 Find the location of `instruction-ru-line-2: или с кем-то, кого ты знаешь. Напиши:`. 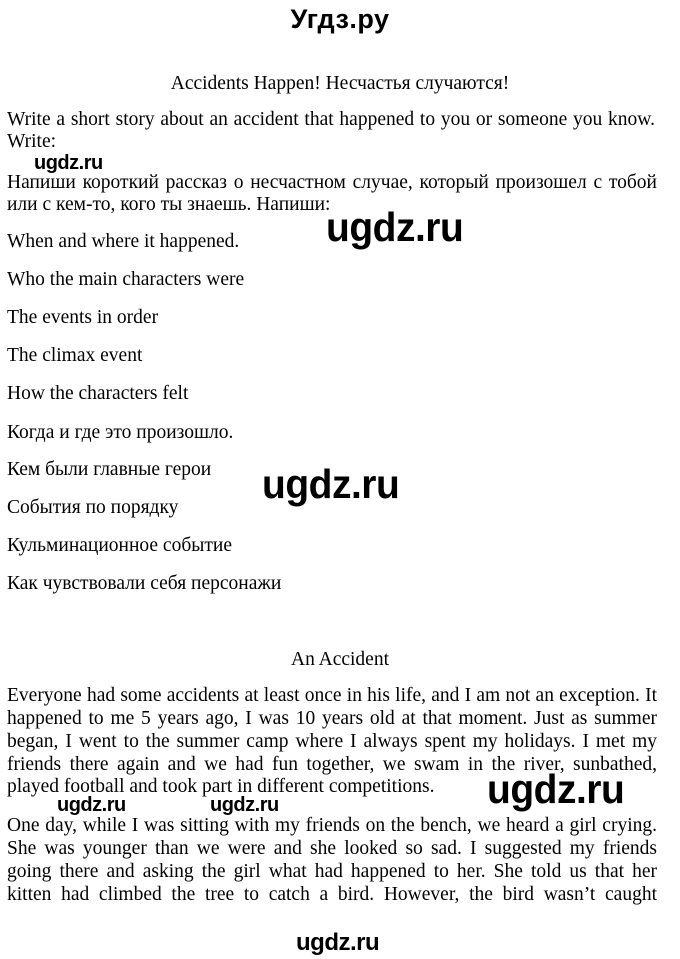

instruction-ru-line-2: или с кем-то, кого ты знаешь. Напиши: is located at coordinates (169, 204).